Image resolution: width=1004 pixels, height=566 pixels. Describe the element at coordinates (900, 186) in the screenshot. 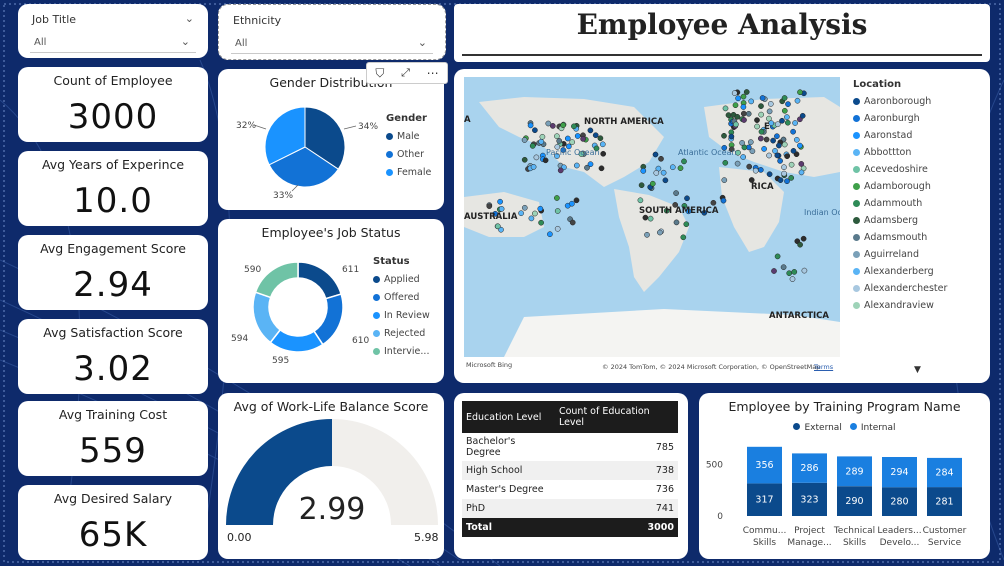

I see `legend-item-location: Adamborough` at that location.